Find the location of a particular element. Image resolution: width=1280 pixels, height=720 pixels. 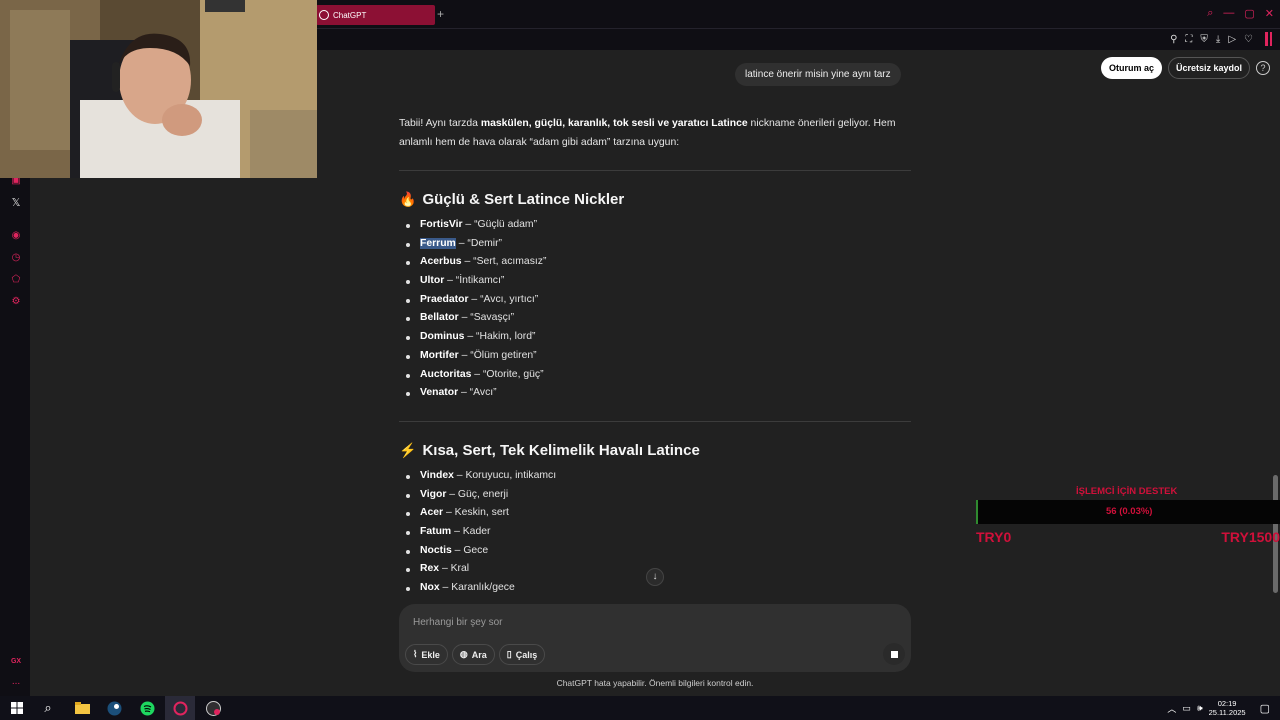

nick-name: Acerbus is located at coordinates (441, 262).